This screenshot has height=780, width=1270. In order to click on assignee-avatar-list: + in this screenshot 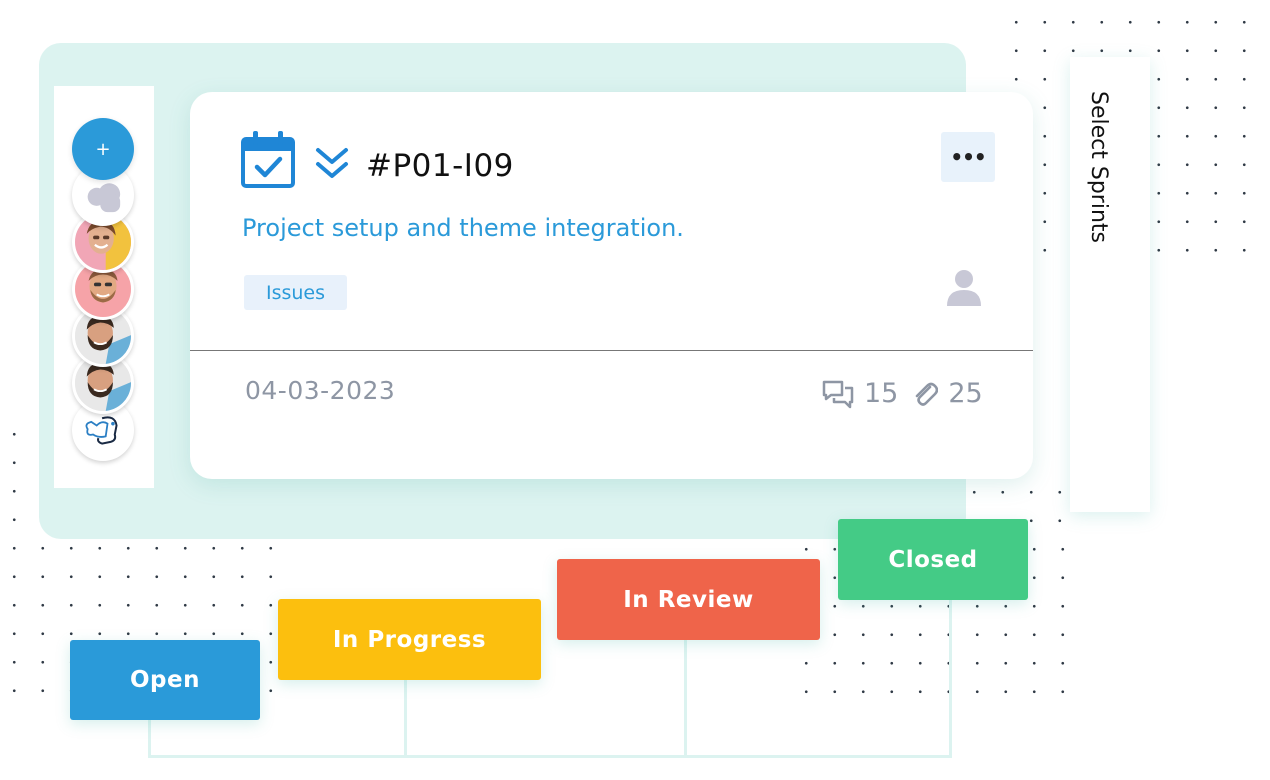, I will do `click(104, 287)`.